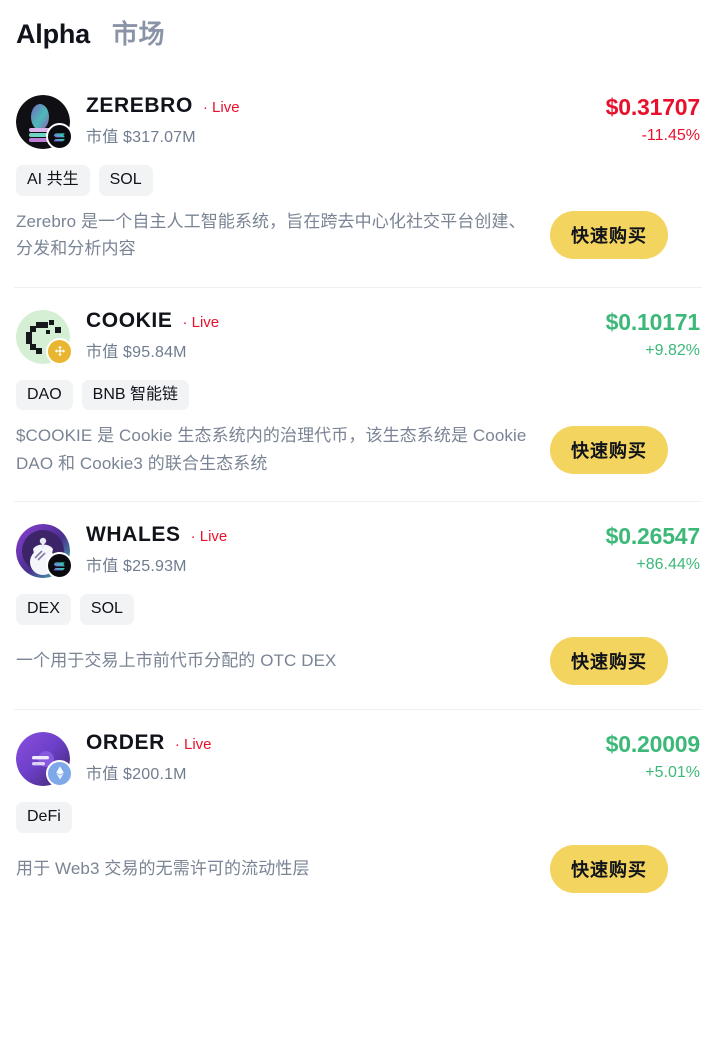  What do you see at coordinates (53, 34) in the screenshot?
I see `page-title: Alpha` at bounding box center [53, 34].